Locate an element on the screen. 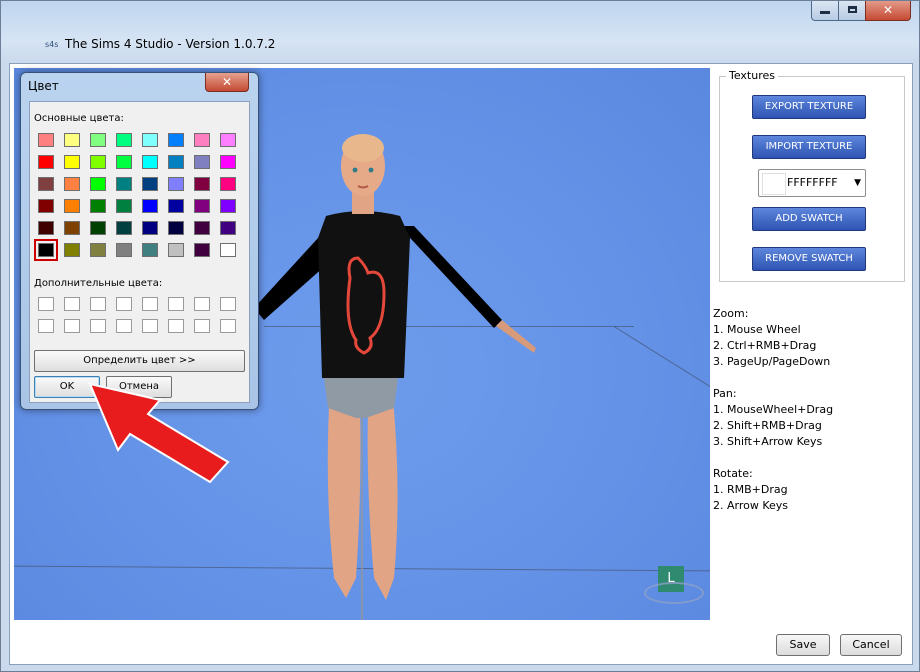 The width and height of the screenshot is (920, 672). axis-ring is located at coordinates (674, 593).